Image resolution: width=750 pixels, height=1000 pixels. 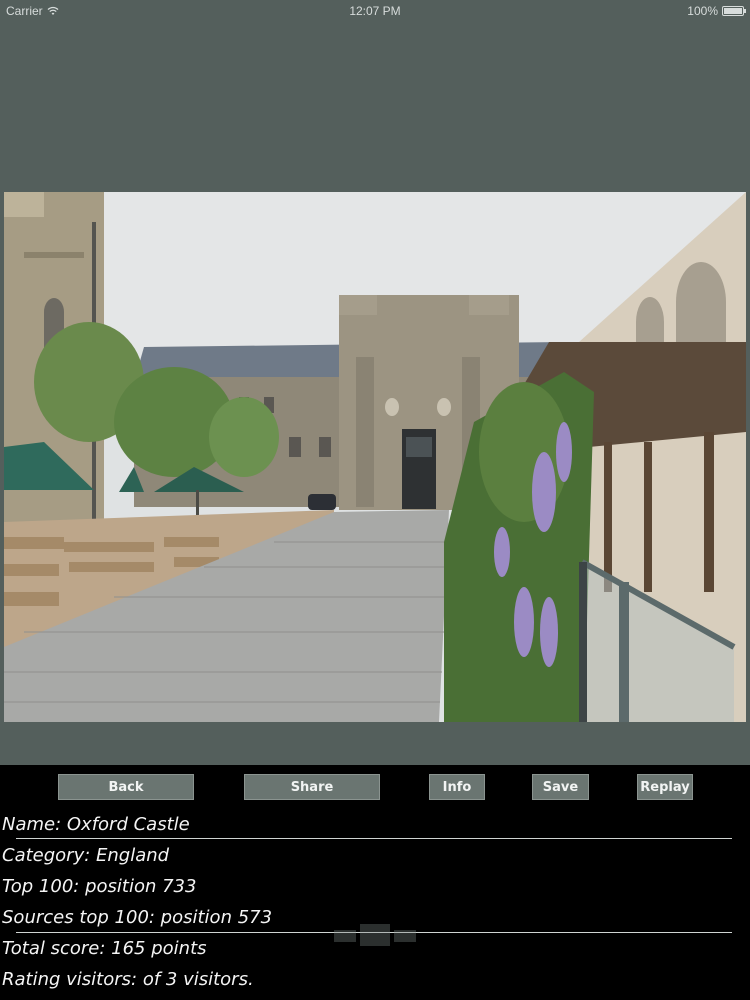 I want to click on battery-fill, so click(x=733, y=11).